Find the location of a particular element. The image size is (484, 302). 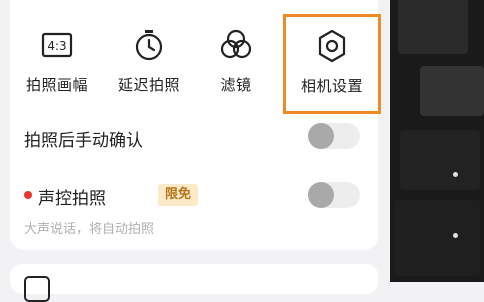

filter-label: 滤镜 is located at coordinates (236, 85).